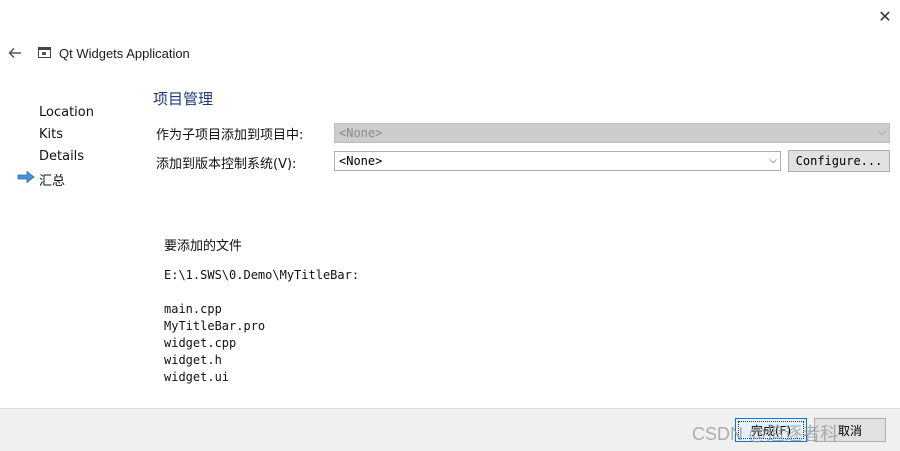 This screenshot has height=451, width=900. Describe the element at coordinates (15, 53) in the screenshot. I see `back-arrow-icon` at that location.